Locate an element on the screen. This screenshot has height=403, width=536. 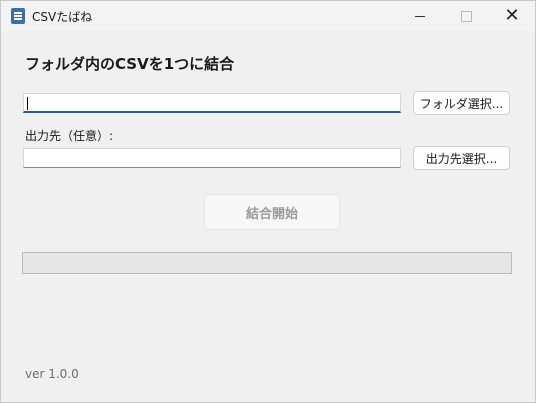
output-label: 出力先（任意）: is located at coordinates (69, 136).